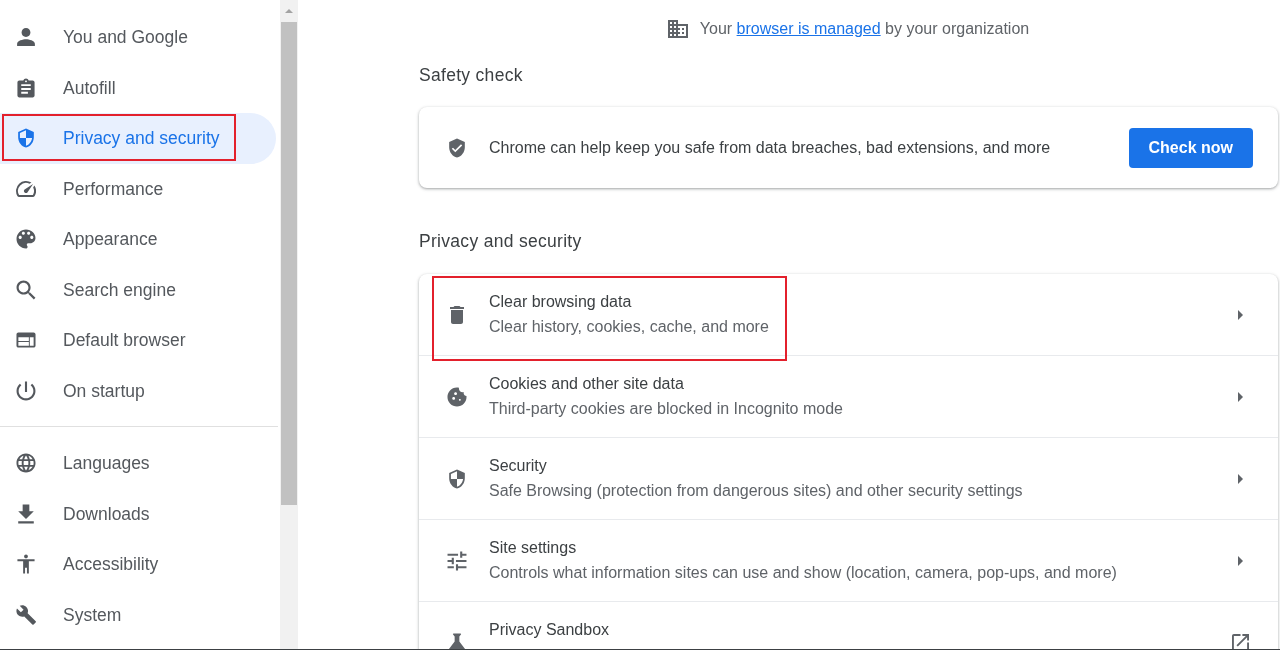  I want to click on row-title: Privacy Sandbox, so click(549, 630).